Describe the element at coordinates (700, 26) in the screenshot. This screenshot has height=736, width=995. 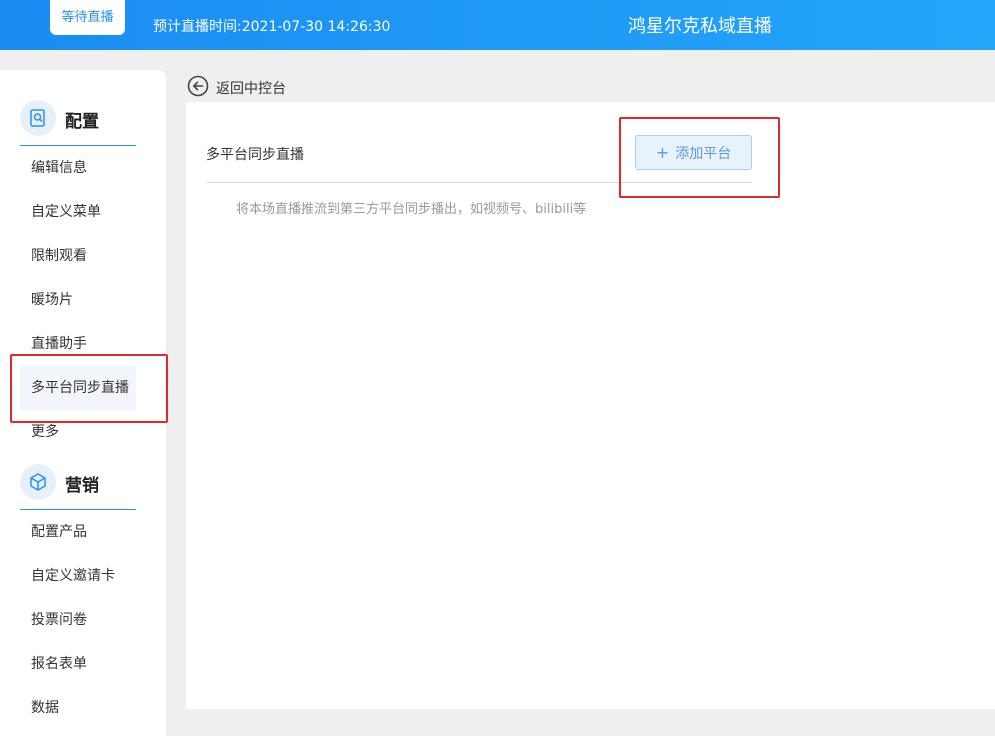
I see `live-title: 鸿星尔克私域直播` at that location.